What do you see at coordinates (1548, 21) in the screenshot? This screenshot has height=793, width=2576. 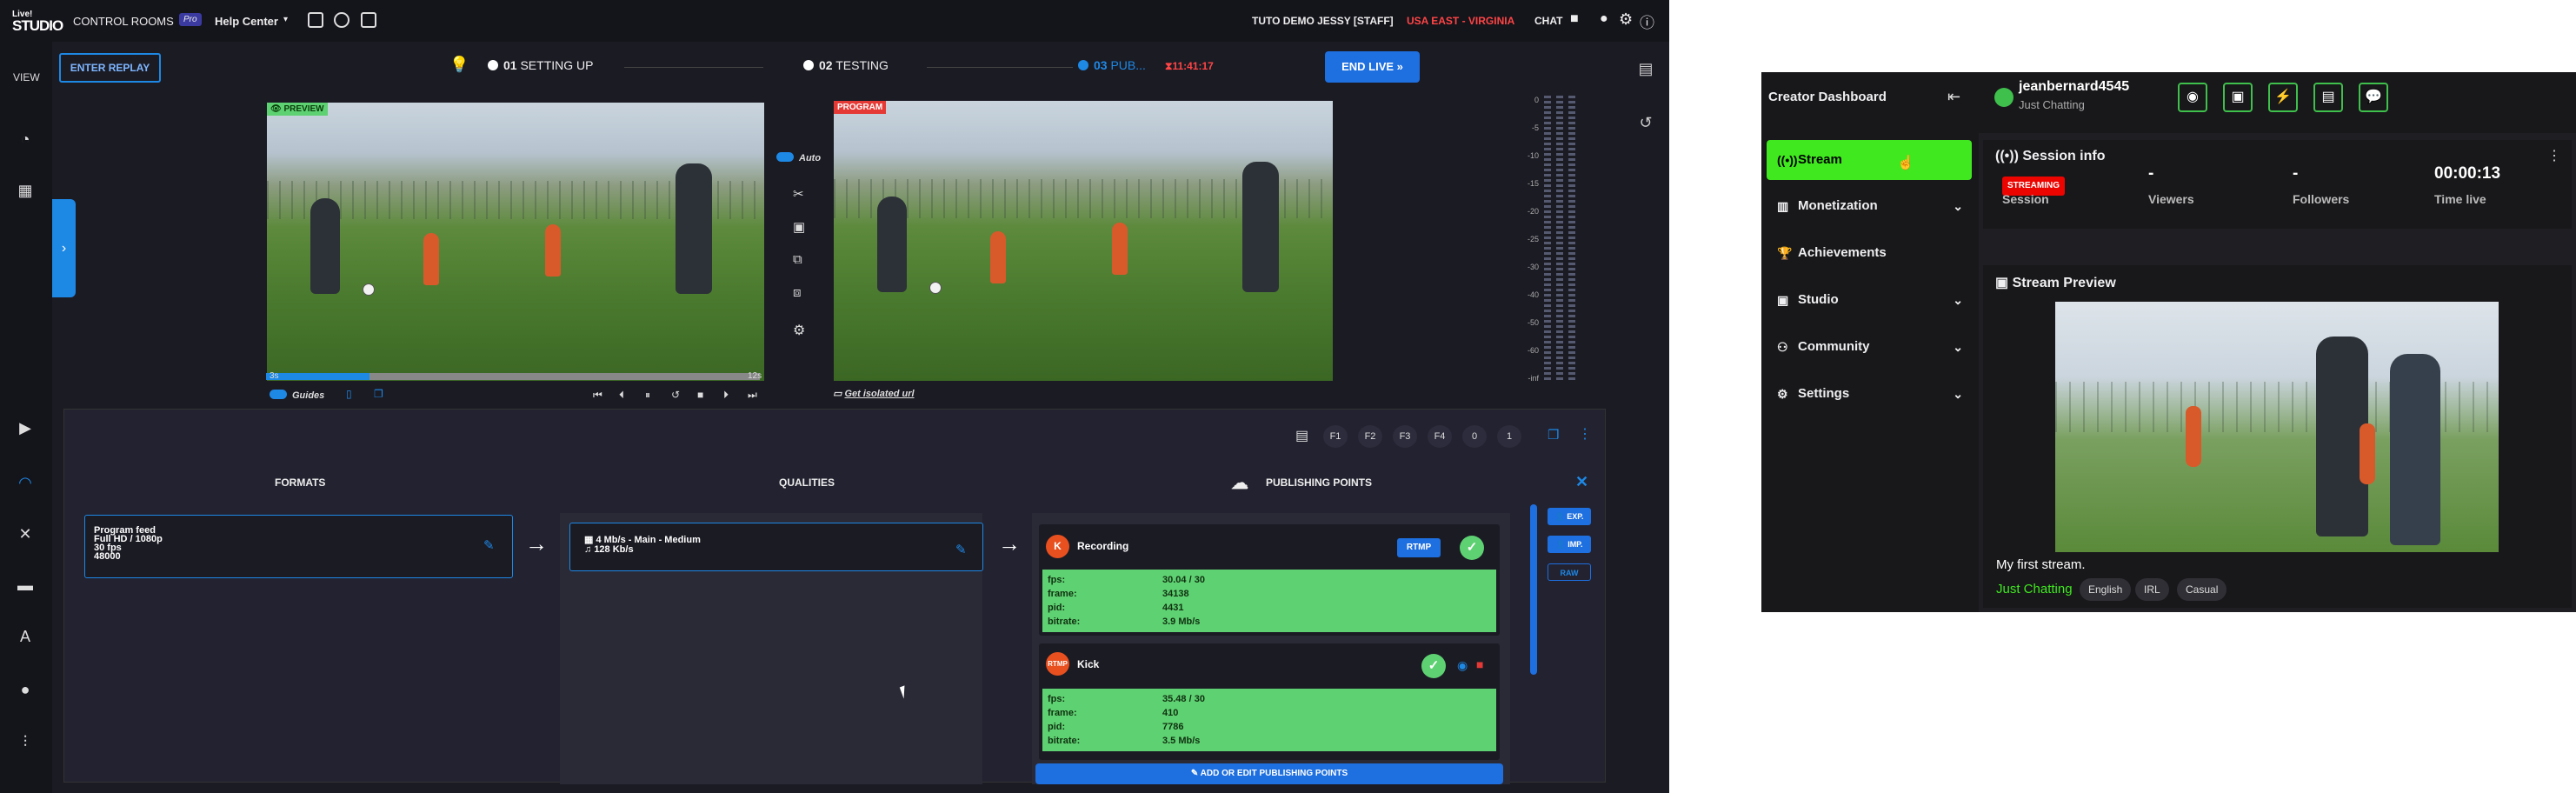 I see `chat-link: CHAT` at bounding box center [1548, 21].